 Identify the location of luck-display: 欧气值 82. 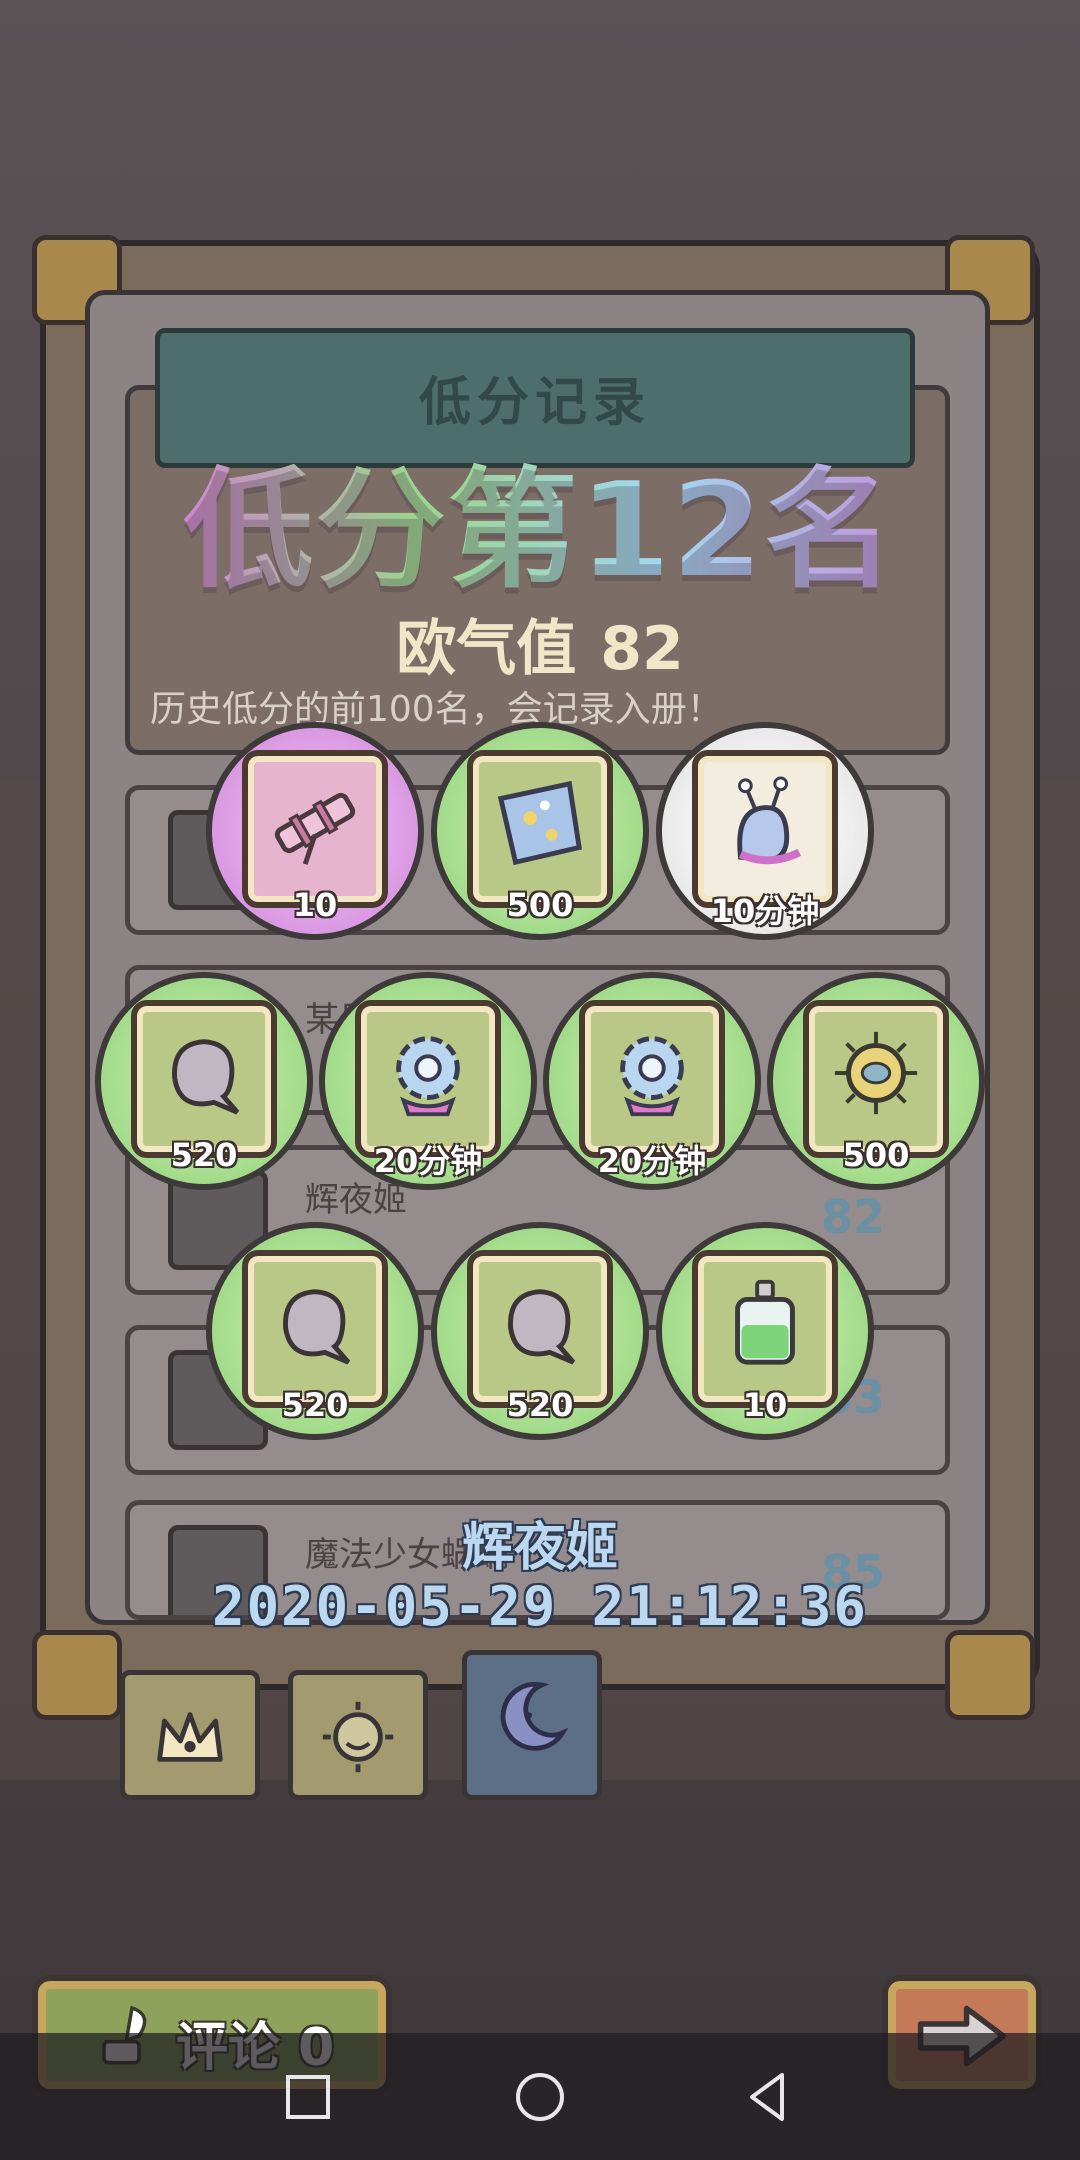
(540, 643).